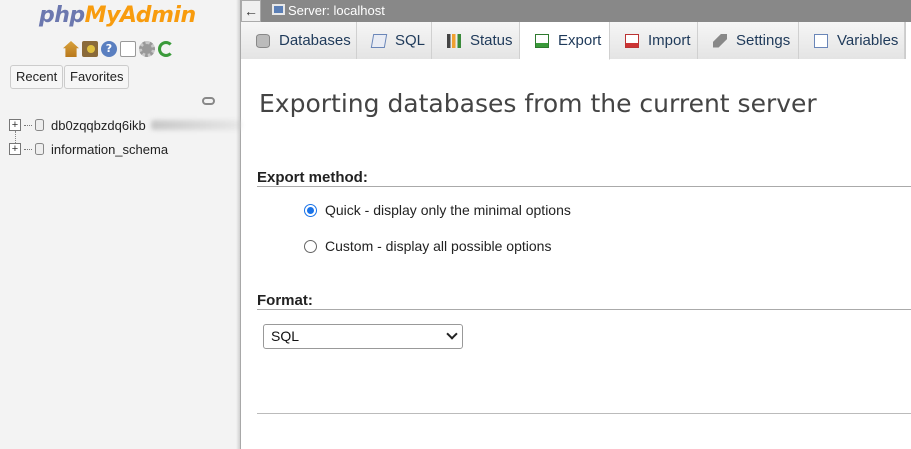 The height and width of the screenshot is (449, 911). What do you see at coordinates (140, 15) in the screenshot?
I see `logo-myadmin-text: MyAdmin` at bounding box center [140, 15].